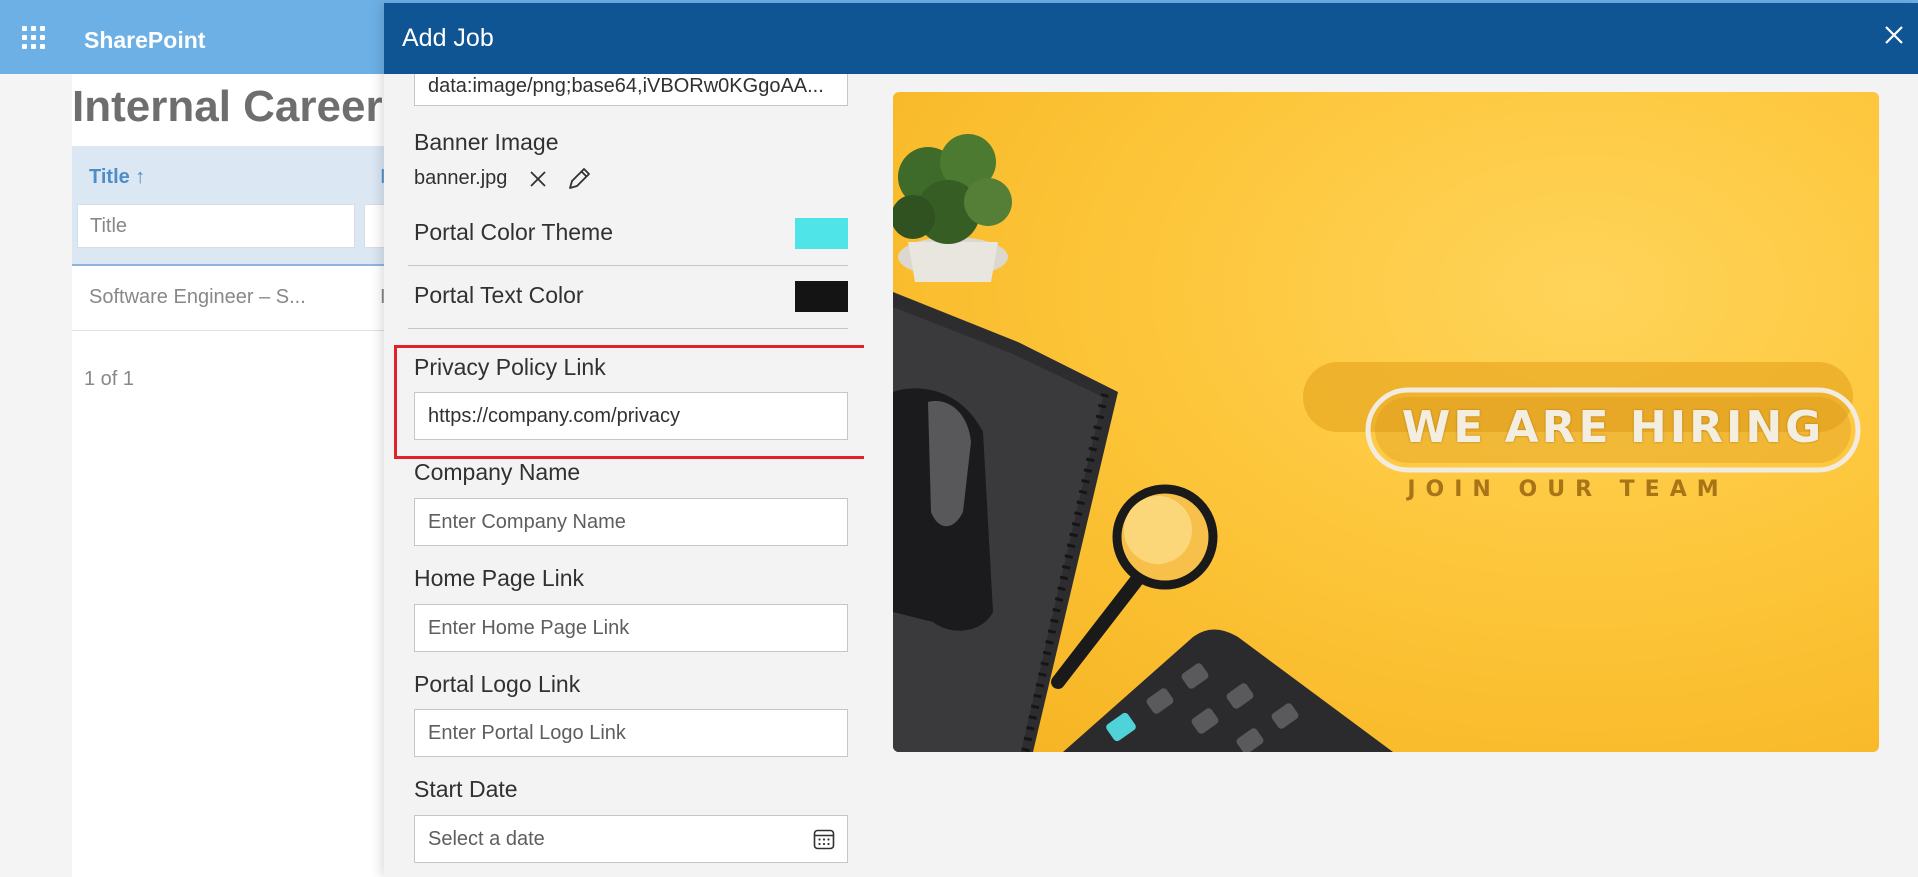 This screenshot has width=1918, height=877. I want to click on notebook-icon, so click(1005, 522).